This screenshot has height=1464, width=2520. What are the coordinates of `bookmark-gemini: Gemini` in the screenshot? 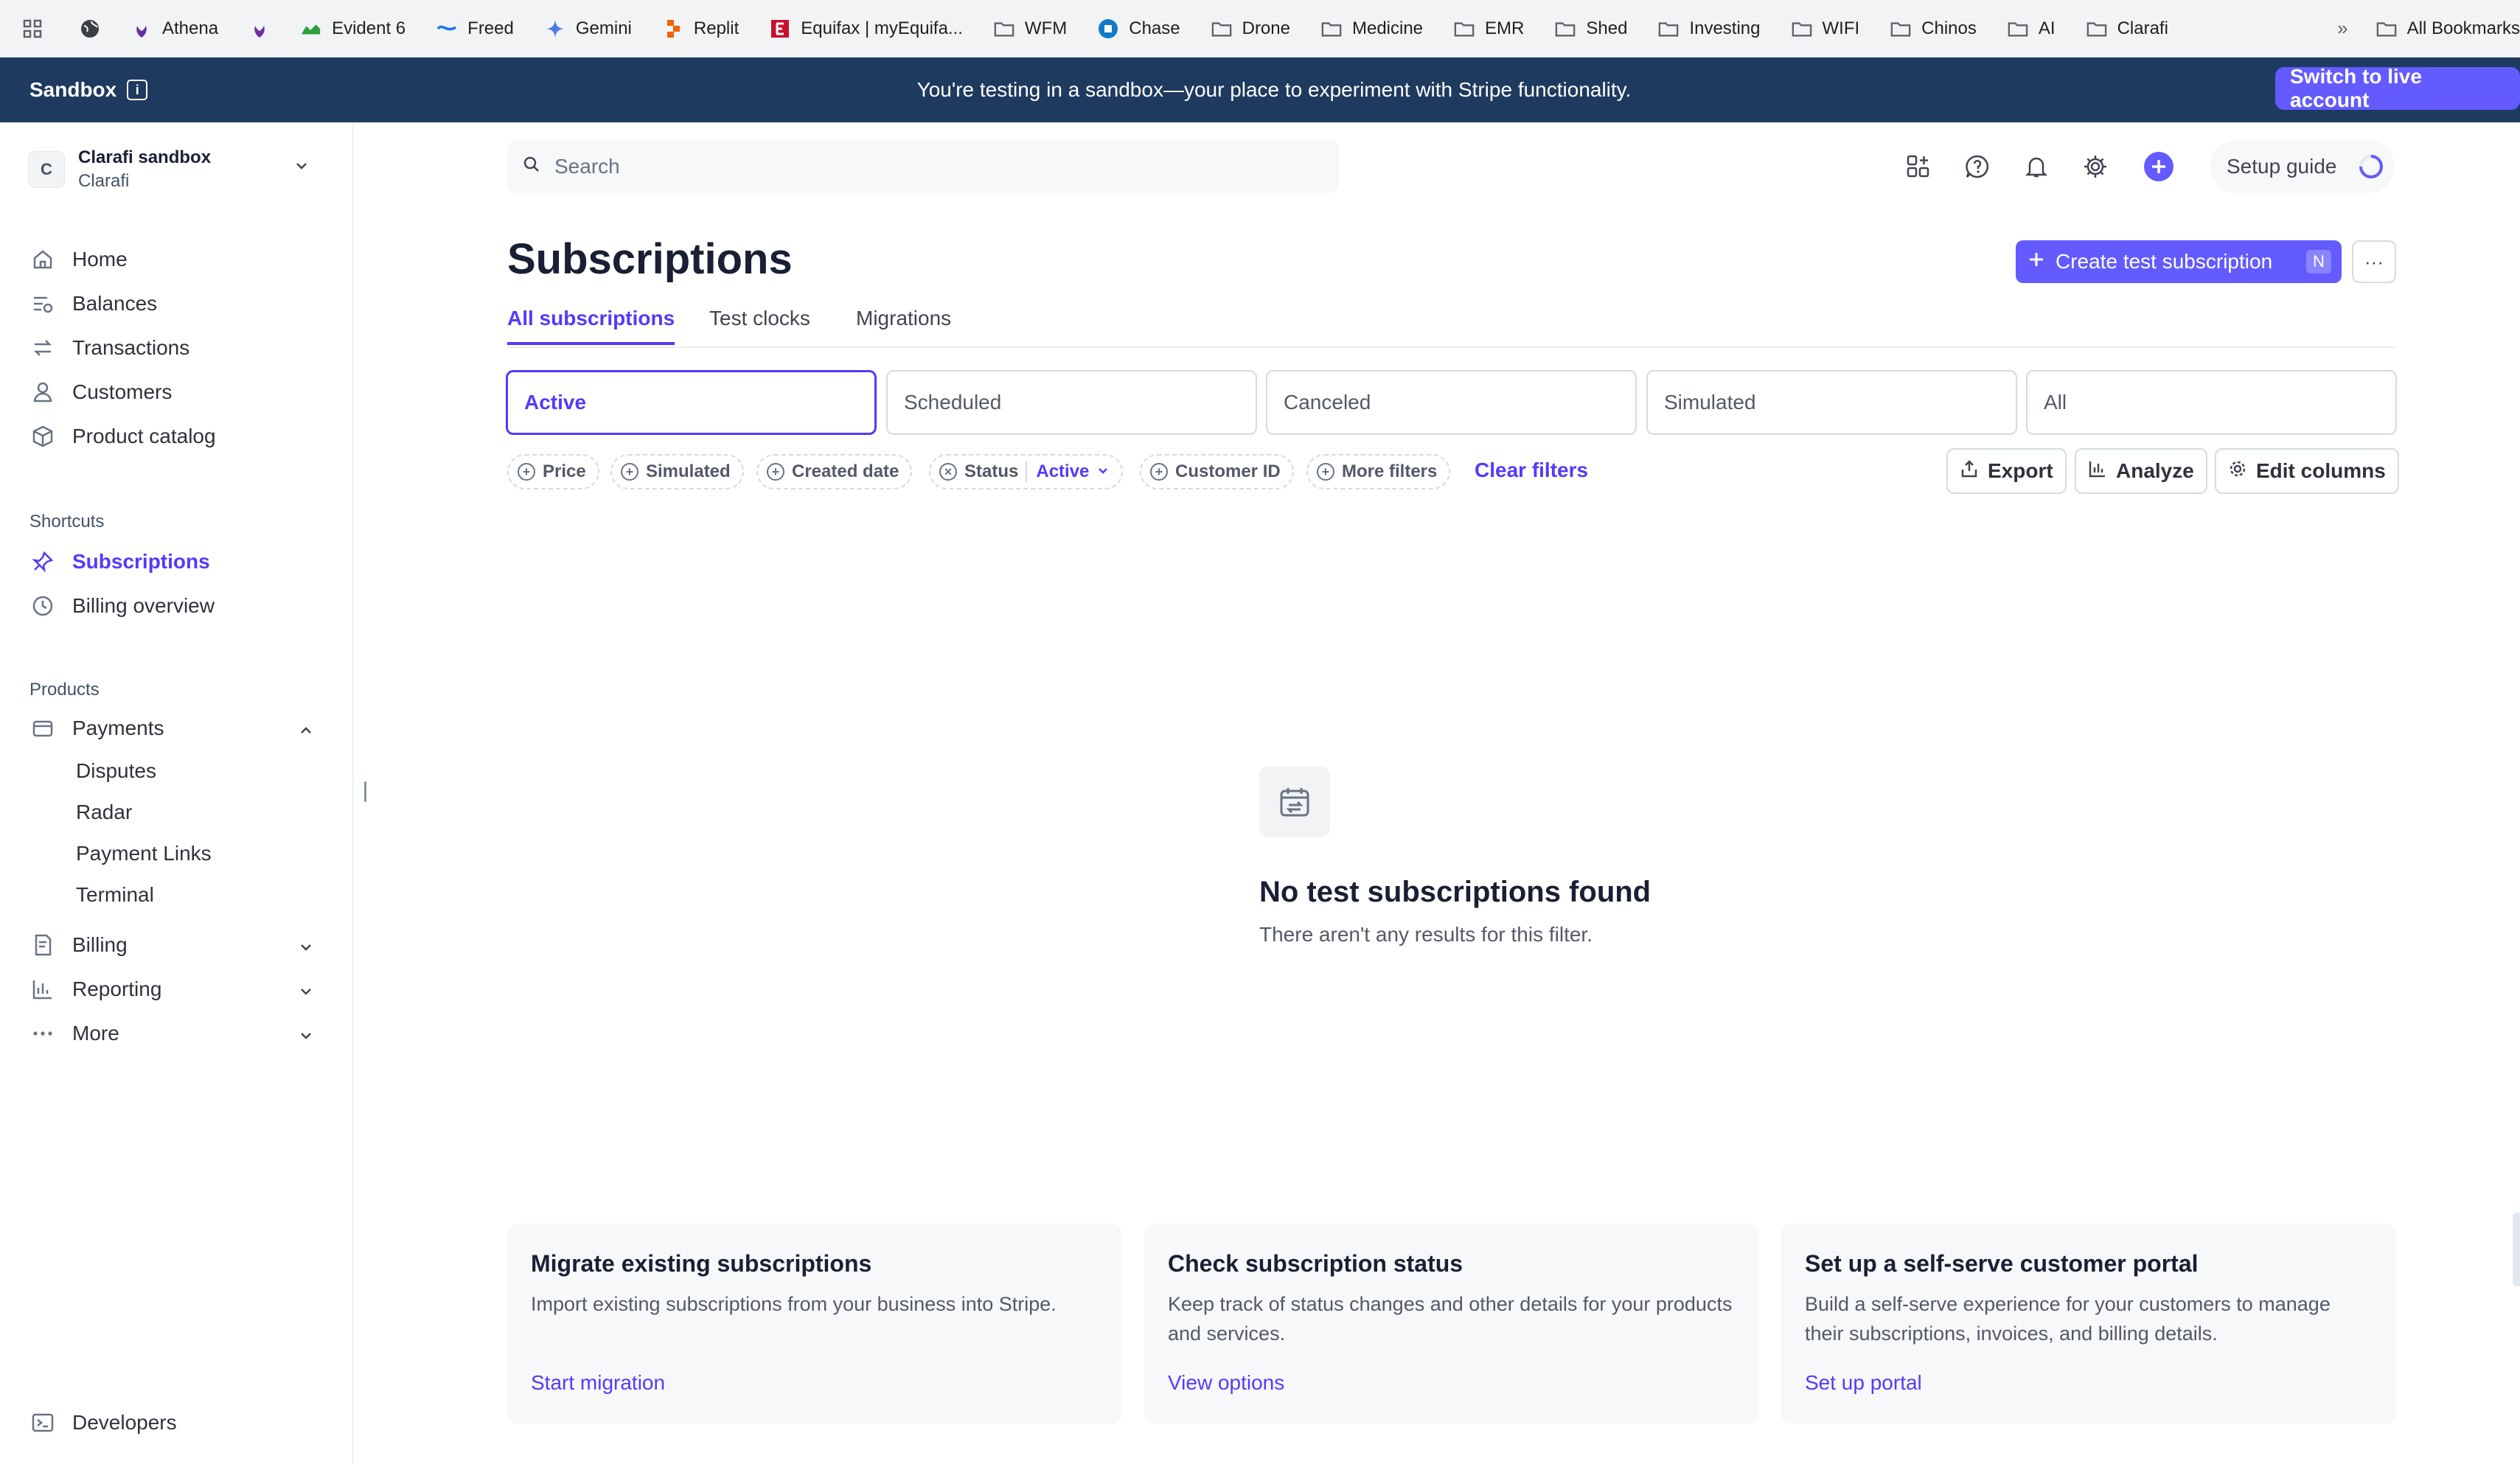 It's located at (588, 28).